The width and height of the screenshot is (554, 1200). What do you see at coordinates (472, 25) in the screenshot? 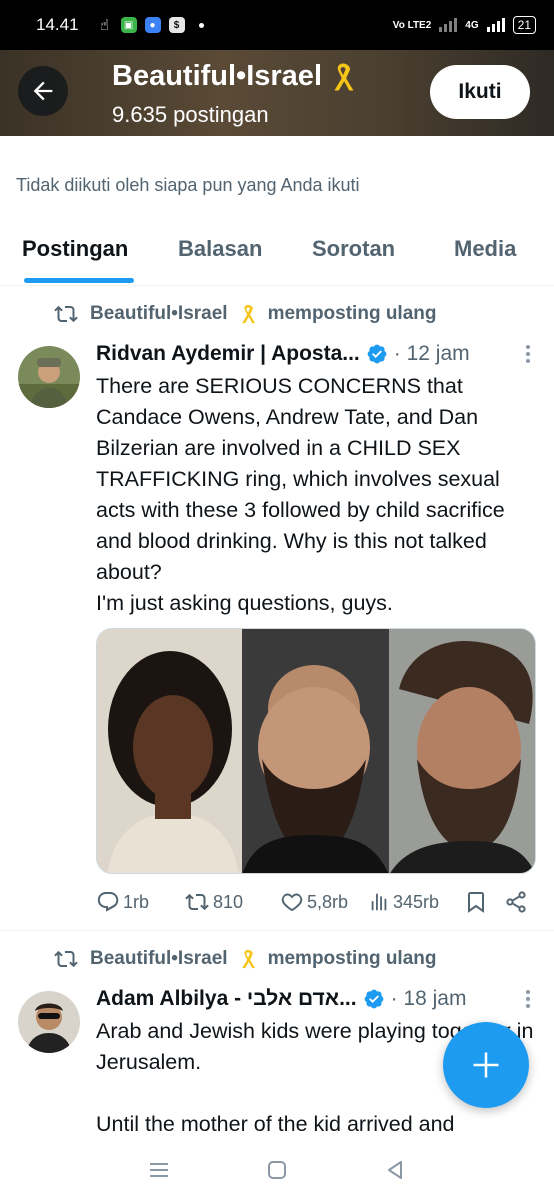
I see `network-type: 4G` at bounding box center [472, 25].